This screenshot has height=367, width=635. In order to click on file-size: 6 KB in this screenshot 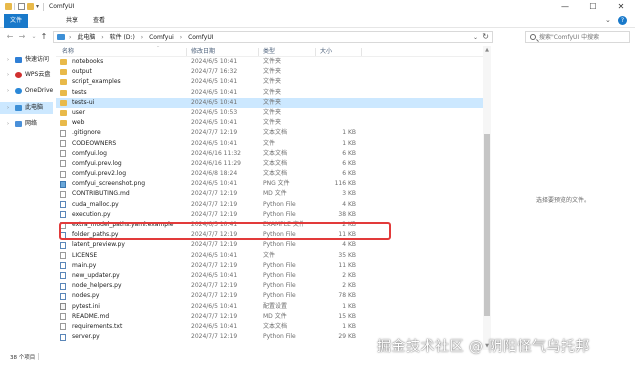, I will do `click(349, 153)`.